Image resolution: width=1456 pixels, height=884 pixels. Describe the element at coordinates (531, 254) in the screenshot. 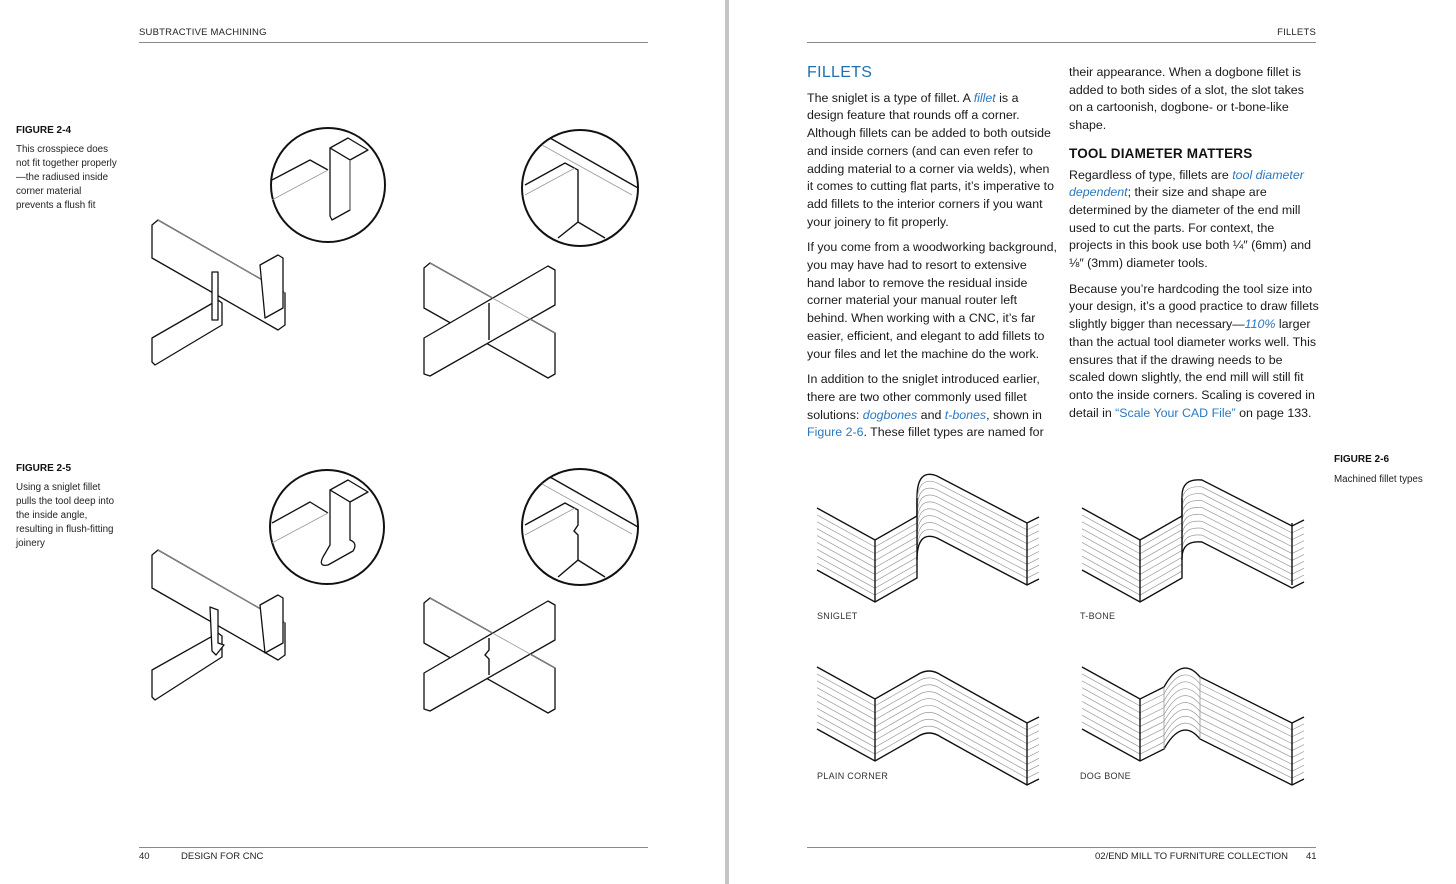

I see `figure-2-4-cross-illustration` at that location.